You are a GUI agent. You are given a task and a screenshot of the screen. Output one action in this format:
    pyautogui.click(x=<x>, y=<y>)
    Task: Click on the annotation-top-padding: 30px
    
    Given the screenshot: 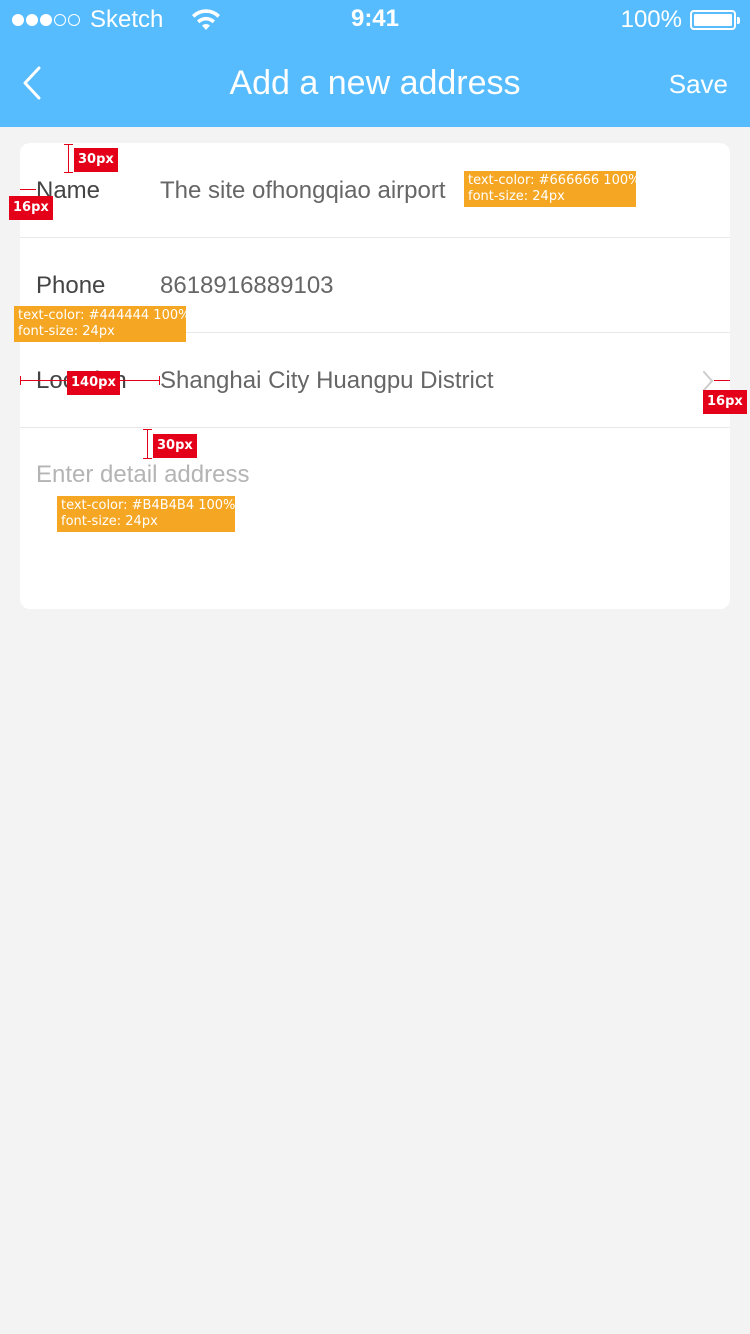 What is the action you would take?
    pyautogui.click(x=96, y=160)
    